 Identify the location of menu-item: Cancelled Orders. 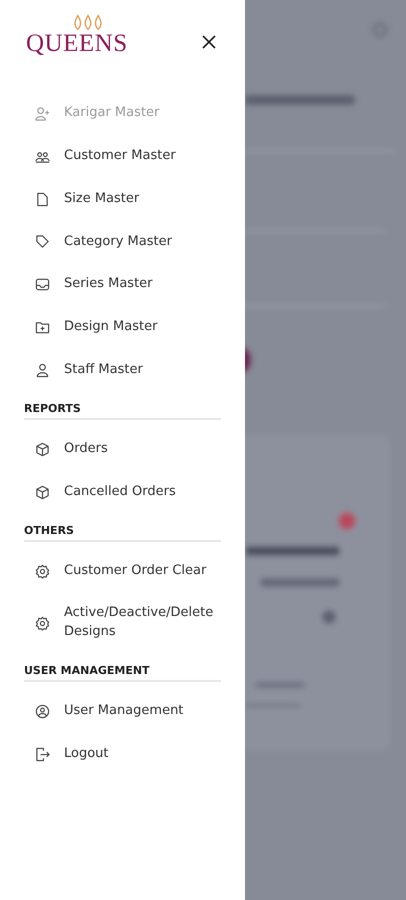
(122, 492).